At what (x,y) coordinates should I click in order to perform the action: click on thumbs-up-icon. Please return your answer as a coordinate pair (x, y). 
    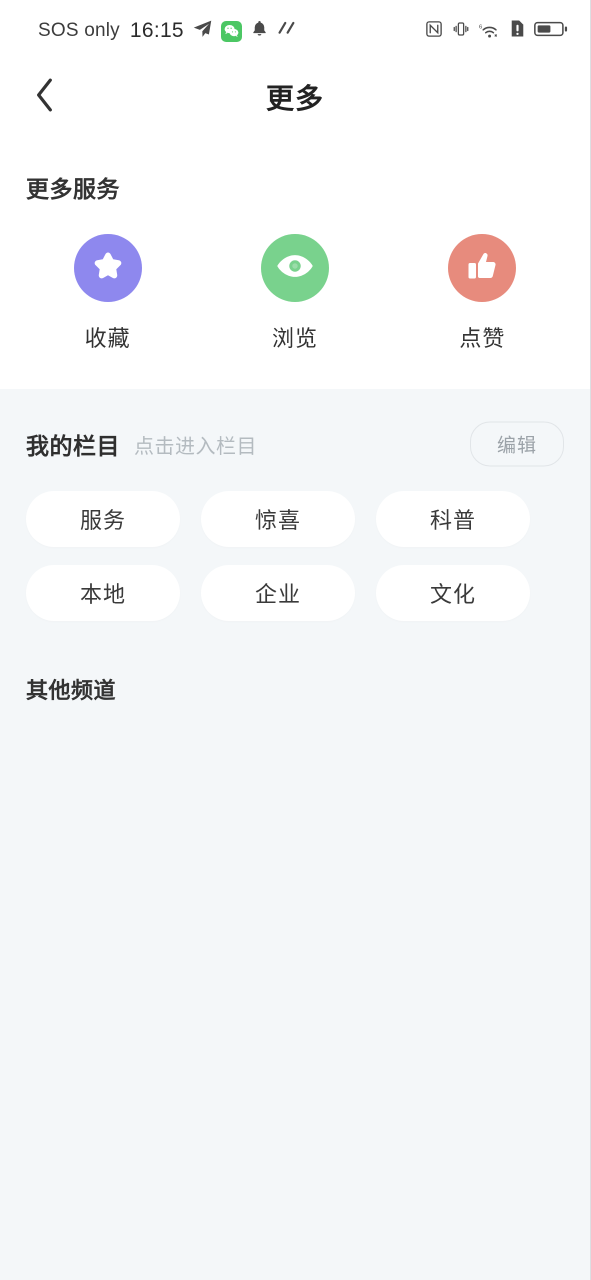
    Looking at the image, I should click on (482, 268).